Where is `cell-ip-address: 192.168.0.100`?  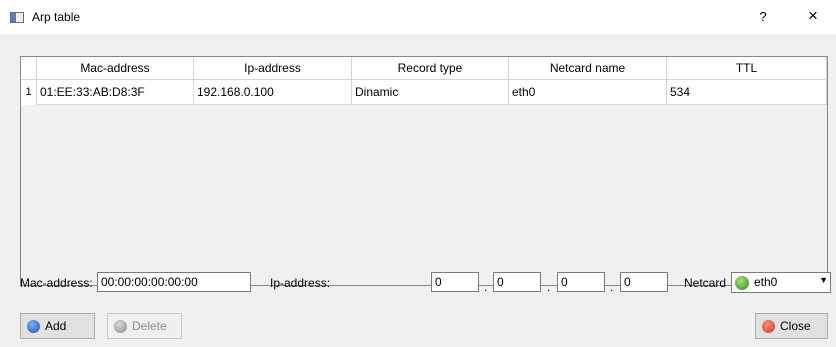 cell-ip-address: 192.168.0.100 is located at coordinates (273, 92).